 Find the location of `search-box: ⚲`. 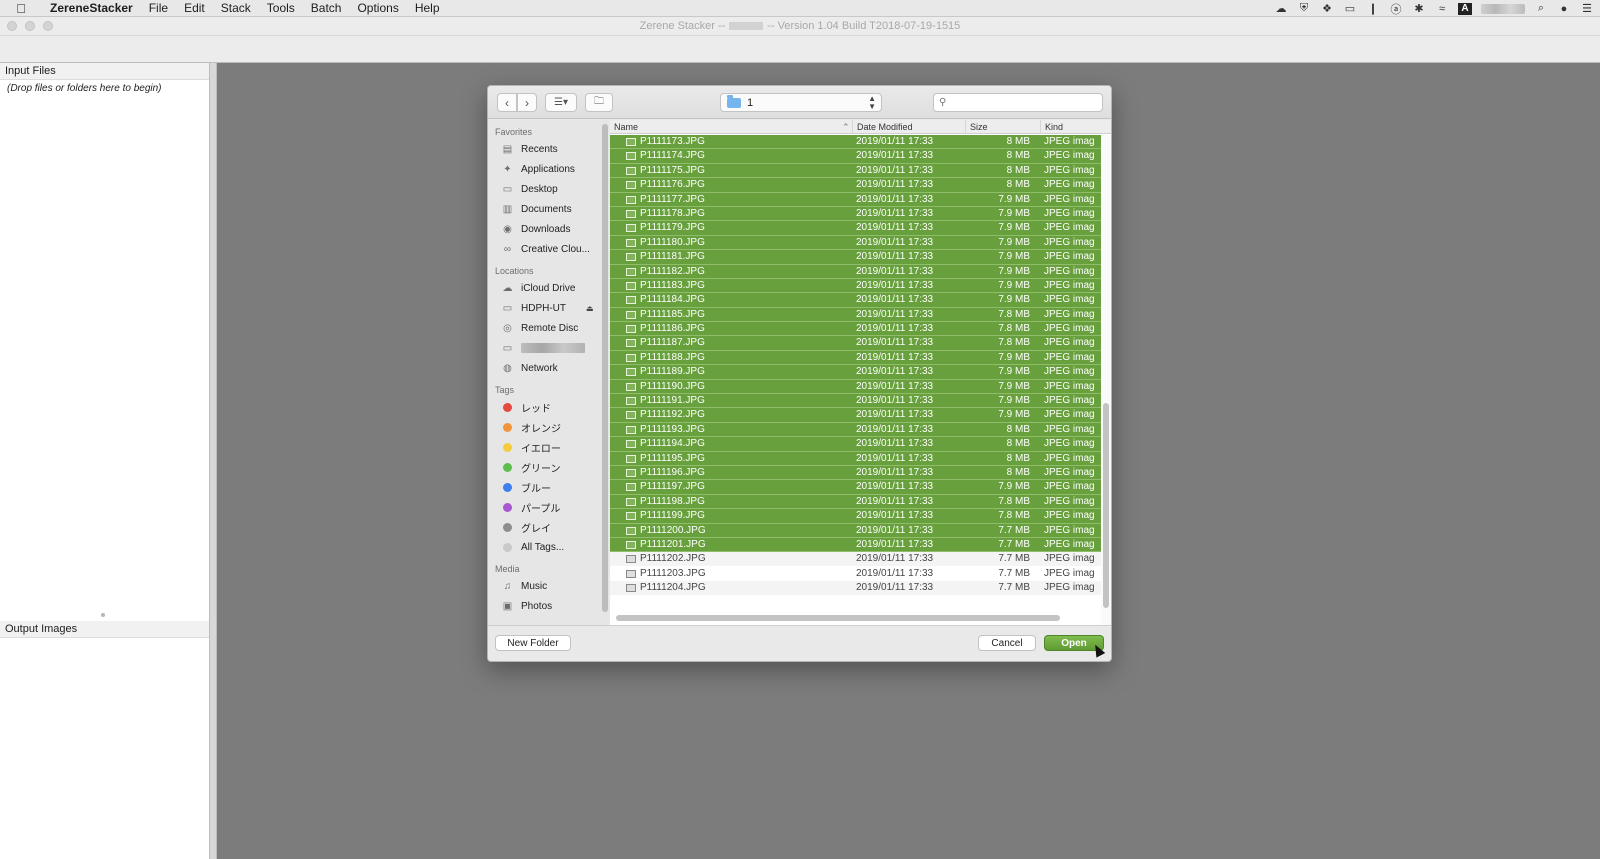

search-box: ⚲ is located at coordinates (1018, 102).